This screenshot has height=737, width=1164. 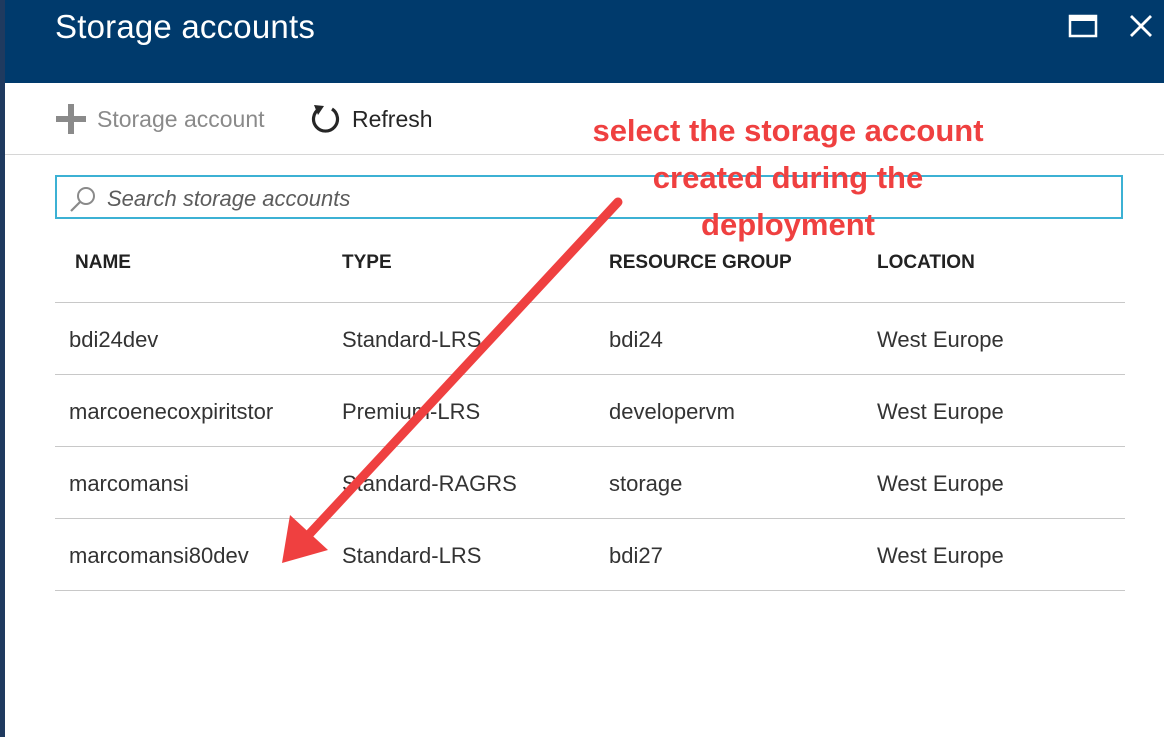 I want to click on cell-resource-group: storage, so click(x=646, y=483).